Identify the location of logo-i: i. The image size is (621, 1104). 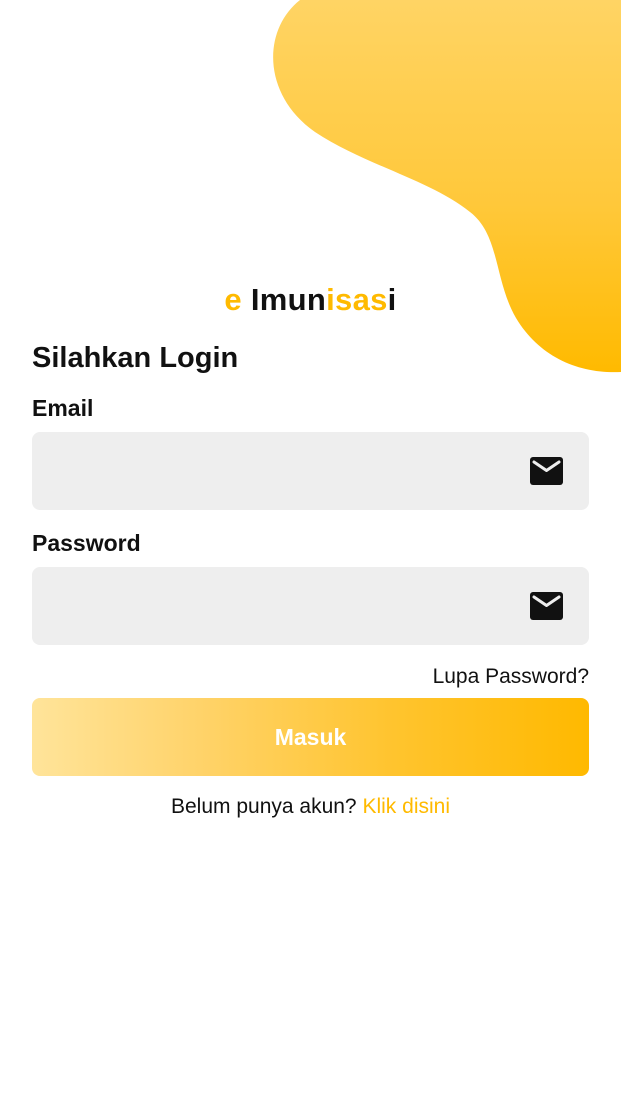
(392, 299).